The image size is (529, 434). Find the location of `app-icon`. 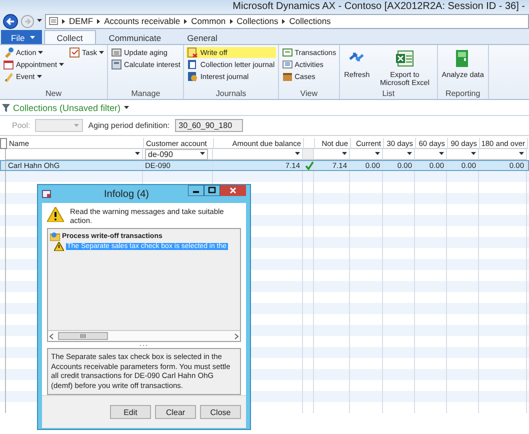

app-icon is located at coordinates (46, 194).